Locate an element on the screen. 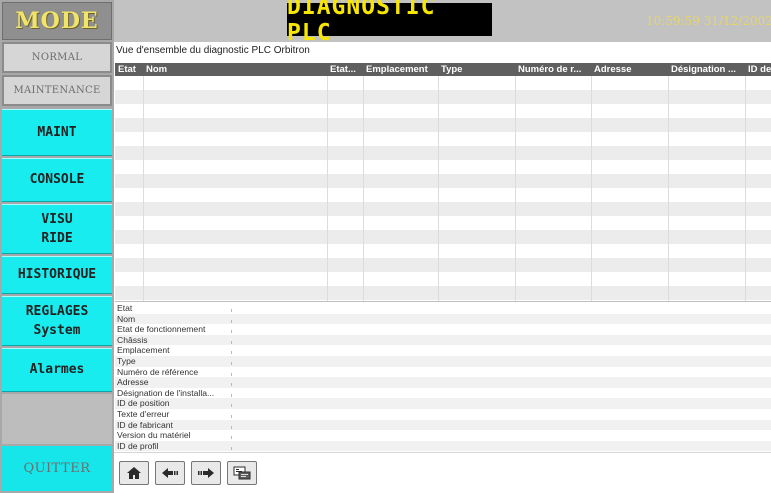 This screenshot has height=493, width=771. property-row: Numéro de référence is located at coordinates (443, 372).